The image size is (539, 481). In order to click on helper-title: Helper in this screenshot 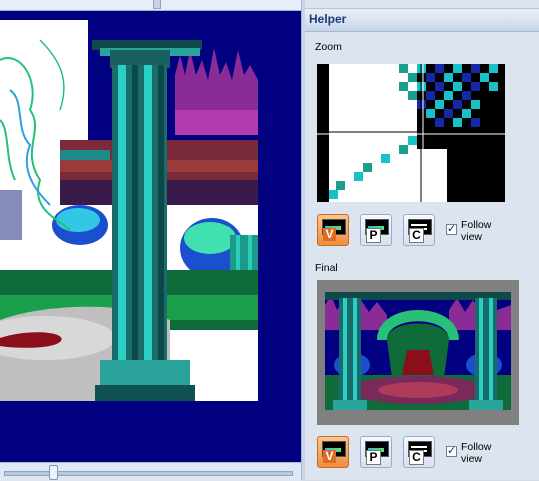, I will do `click(328, 19)`.